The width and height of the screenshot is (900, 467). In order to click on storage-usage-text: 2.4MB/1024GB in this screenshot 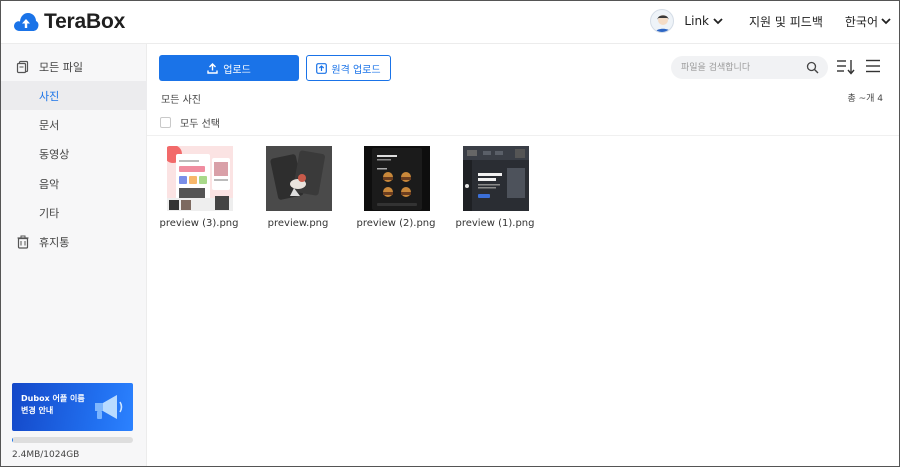, I will do `click(46, 455)`.